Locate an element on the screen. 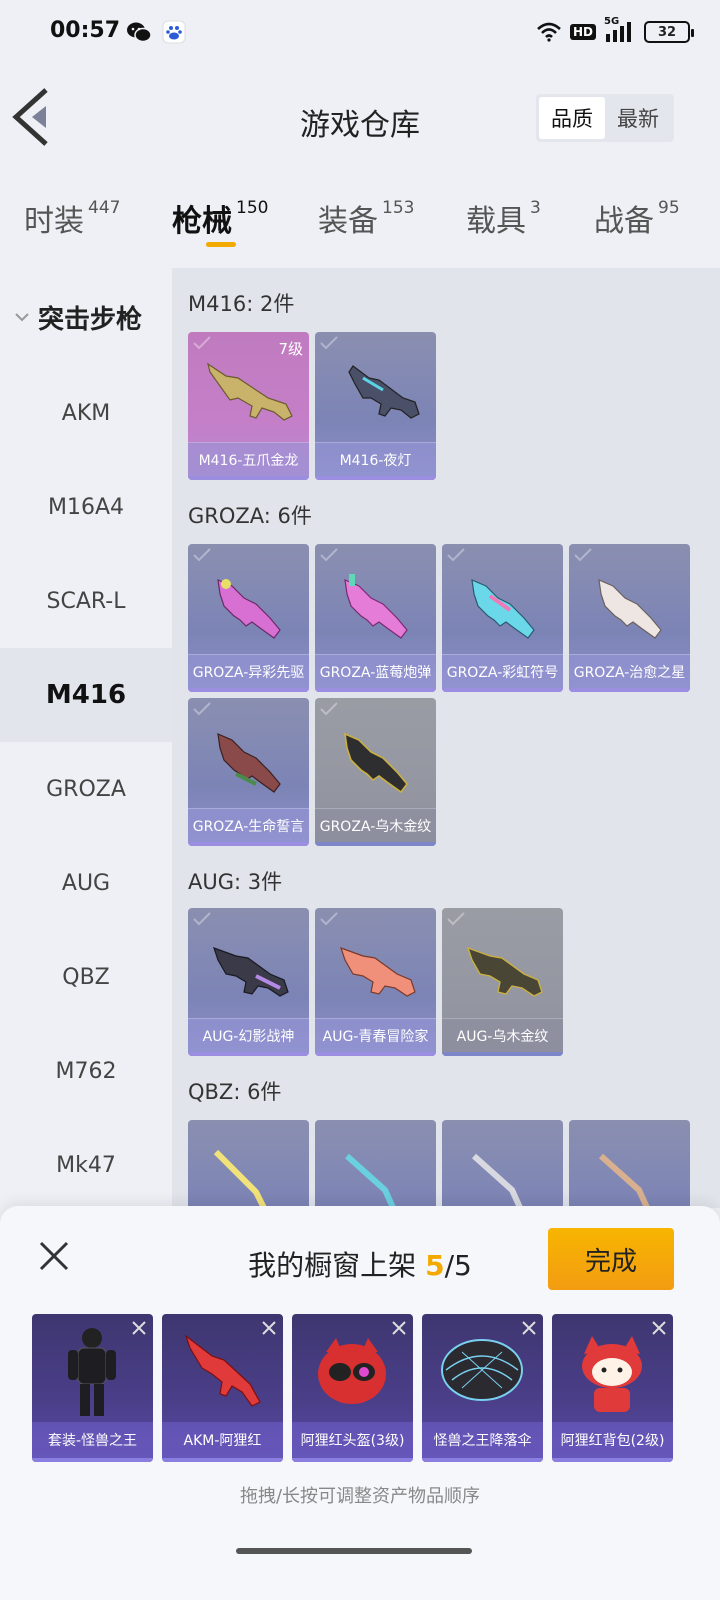 This screenshot has width=720, height=1600. showcase-item: AKM-阿狸红 is located at coordinates (222, 1388).